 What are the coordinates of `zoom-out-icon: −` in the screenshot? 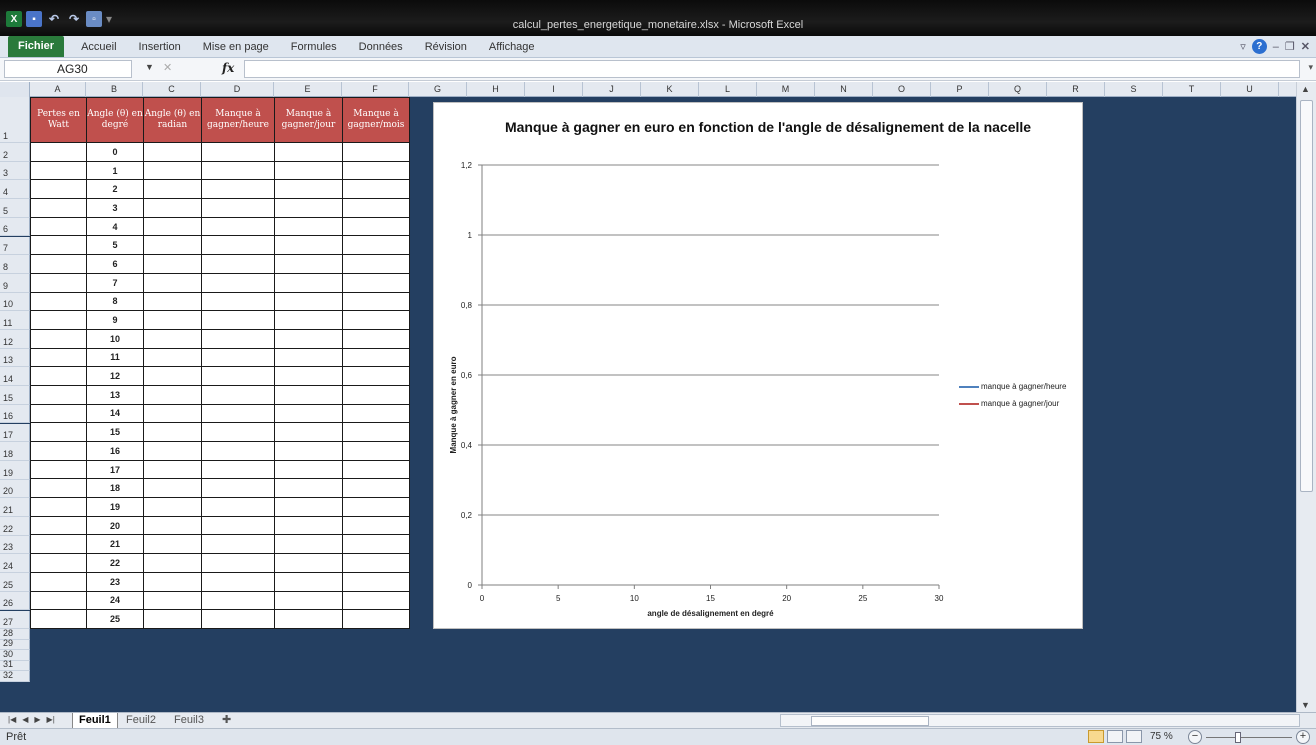 It's located at (1195, 737).